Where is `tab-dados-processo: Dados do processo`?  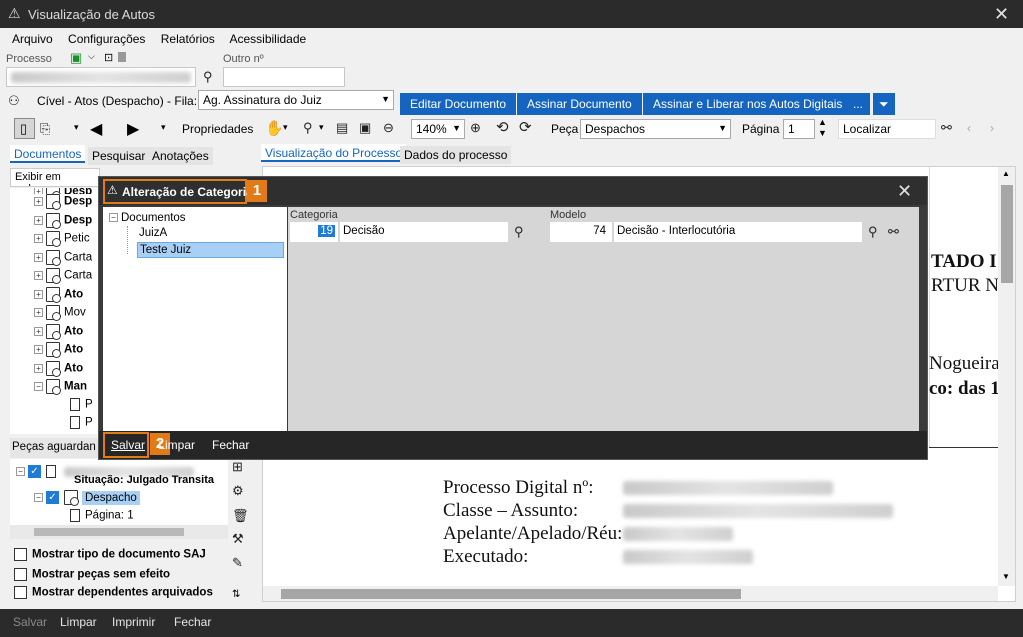
tab-dados-processo: Dados do processo is located at coordinates (456, 155).